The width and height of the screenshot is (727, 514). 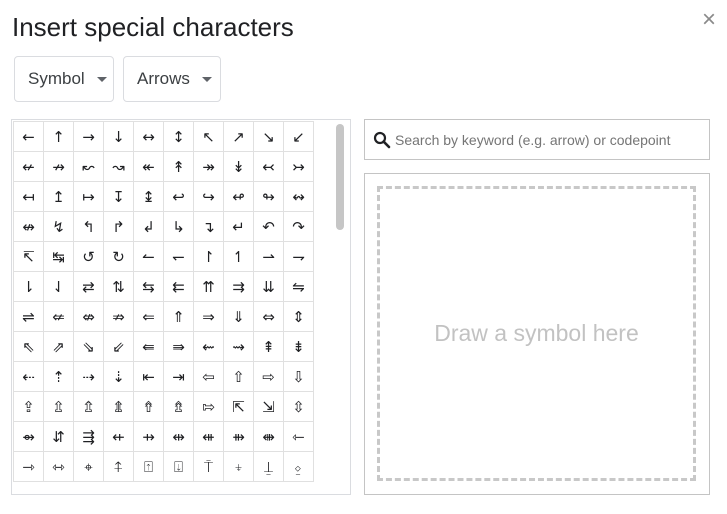 What do you see at coordinates (88, 256) in the screenshot?
I see `character-cell: ↺` at bounding box center [88, 256].